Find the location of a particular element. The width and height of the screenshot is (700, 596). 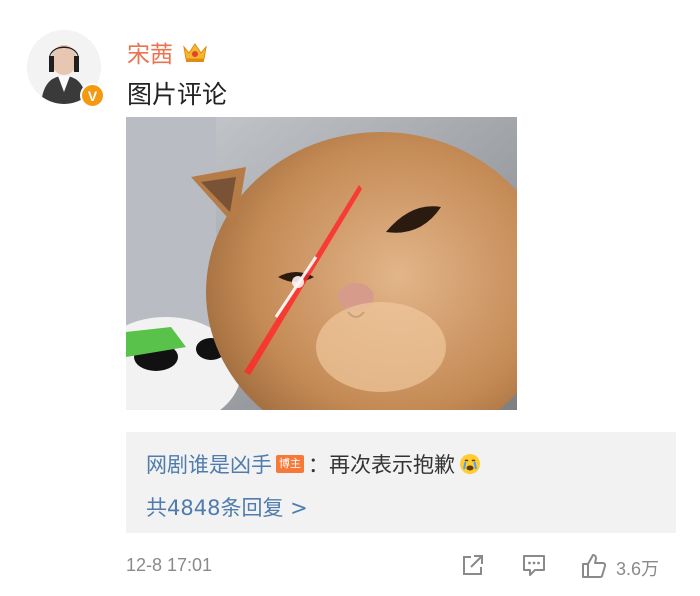

share-icon is located at coordinates (473, 567).